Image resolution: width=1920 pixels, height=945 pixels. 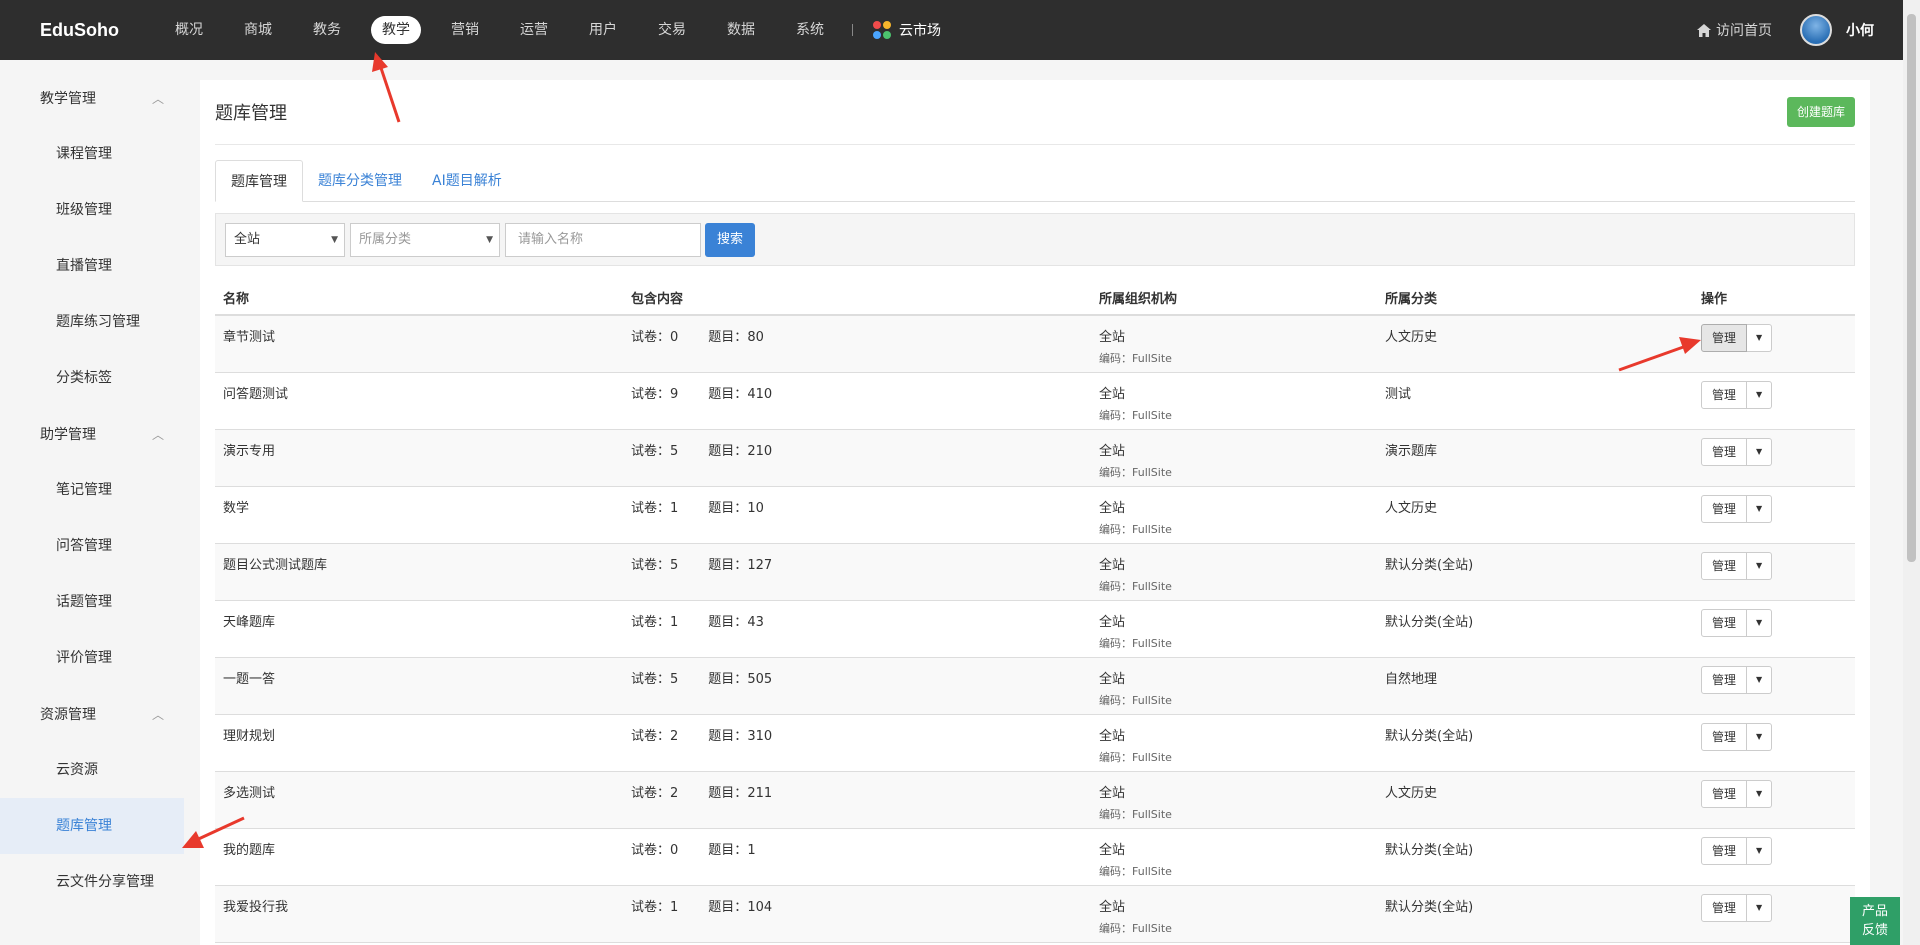 What do you see at coordinates (730, 239) in the screenshot?
I see `search-button: 搜索` at bounding box center [730, 239].